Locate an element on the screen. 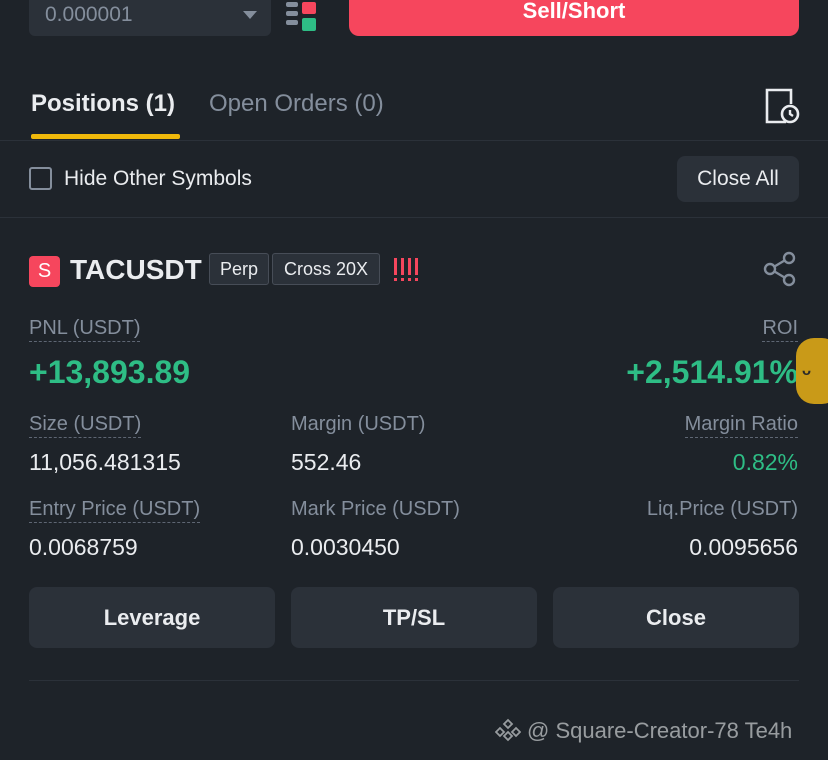  card-divider is located at coordinates (414, 680).